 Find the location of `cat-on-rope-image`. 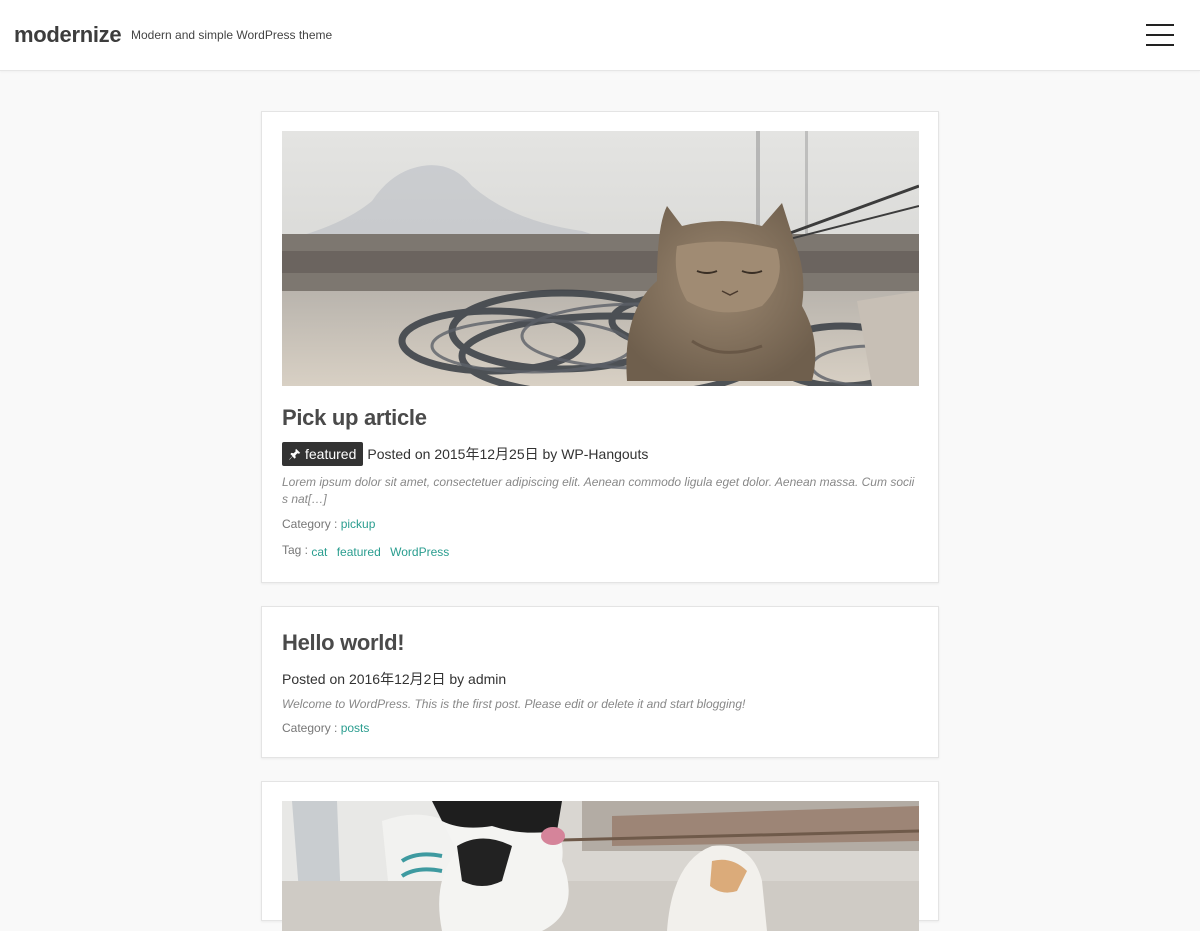

cat-on-rope-image is located at coordinates (600, 258).